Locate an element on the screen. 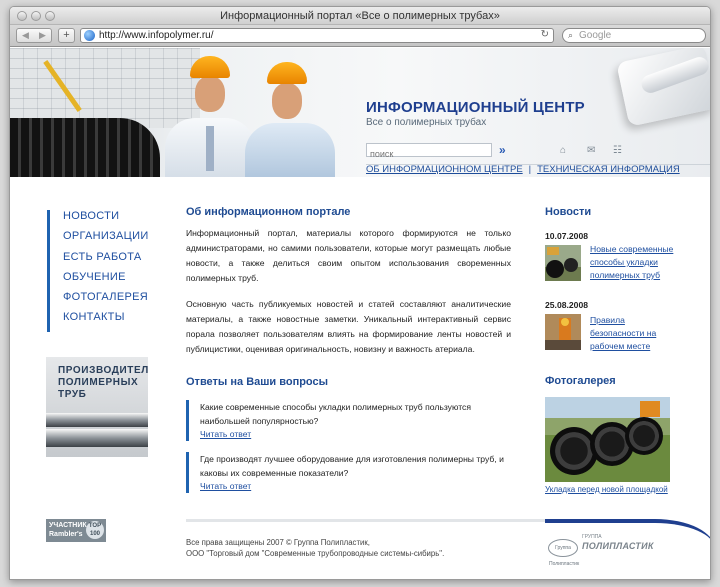 Image resolution: width=720 pixels, height=587 pixels. news-link: Правила безопасности на рабочем месте is located at coordinates (635, 333).